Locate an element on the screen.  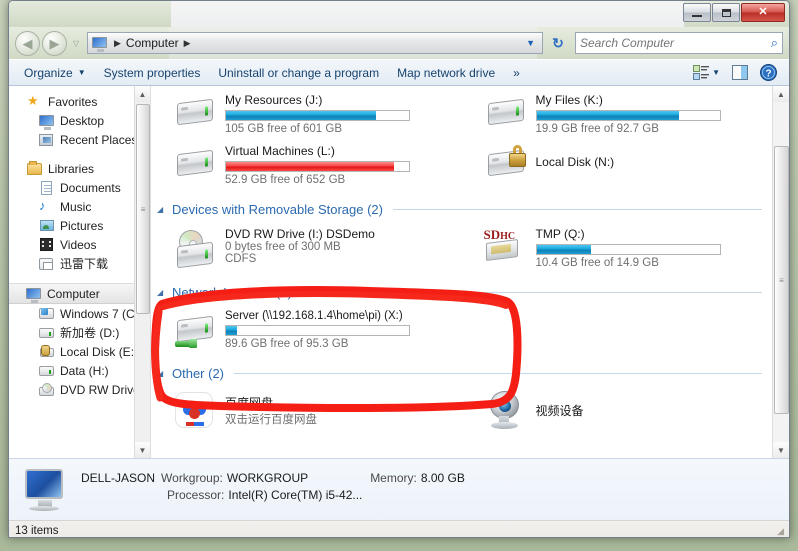
group-header-network-location: ◢ Network Location (1) is located at coordinates (461, 291).